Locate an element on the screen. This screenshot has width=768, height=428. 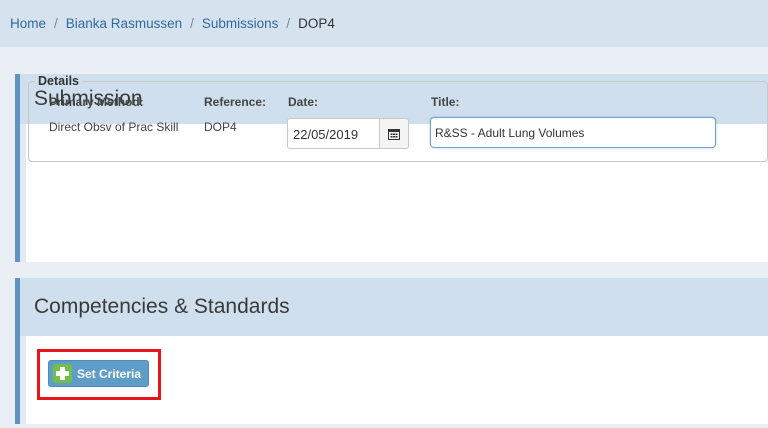
date-input: 22/05/2019 is located at coordinates (333, 133).